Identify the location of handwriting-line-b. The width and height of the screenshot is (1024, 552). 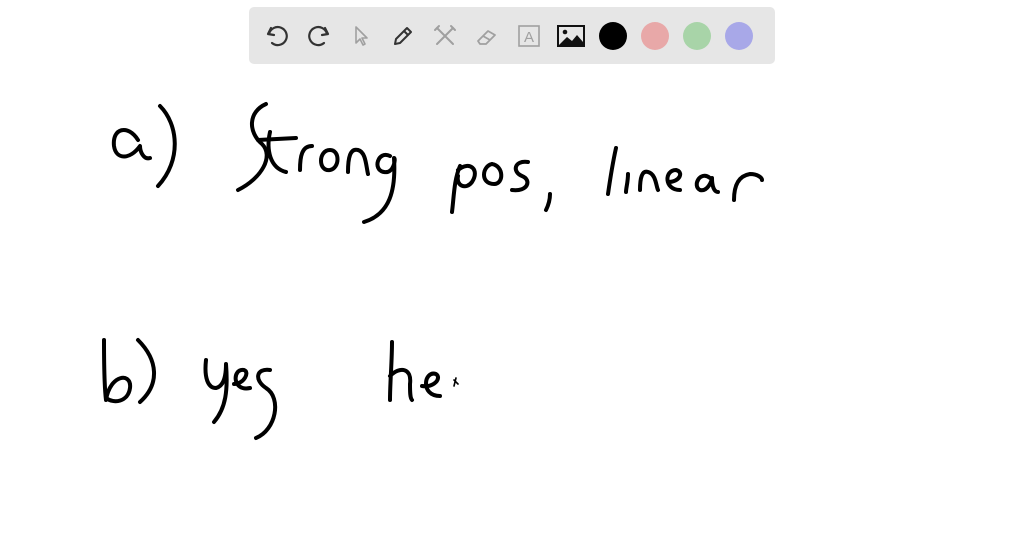
(280, 389).